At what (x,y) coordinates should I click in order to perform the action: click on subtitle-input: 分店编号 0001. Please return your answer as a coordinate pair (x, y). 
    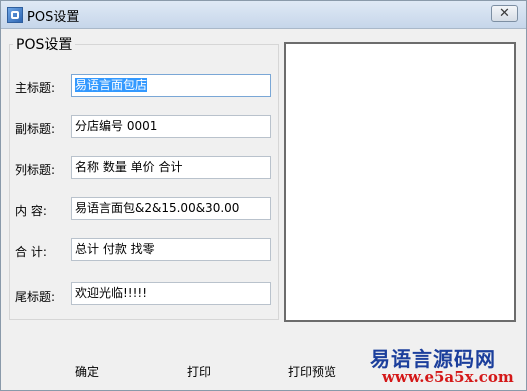
    Looking at the image, I should click on (171, 126).